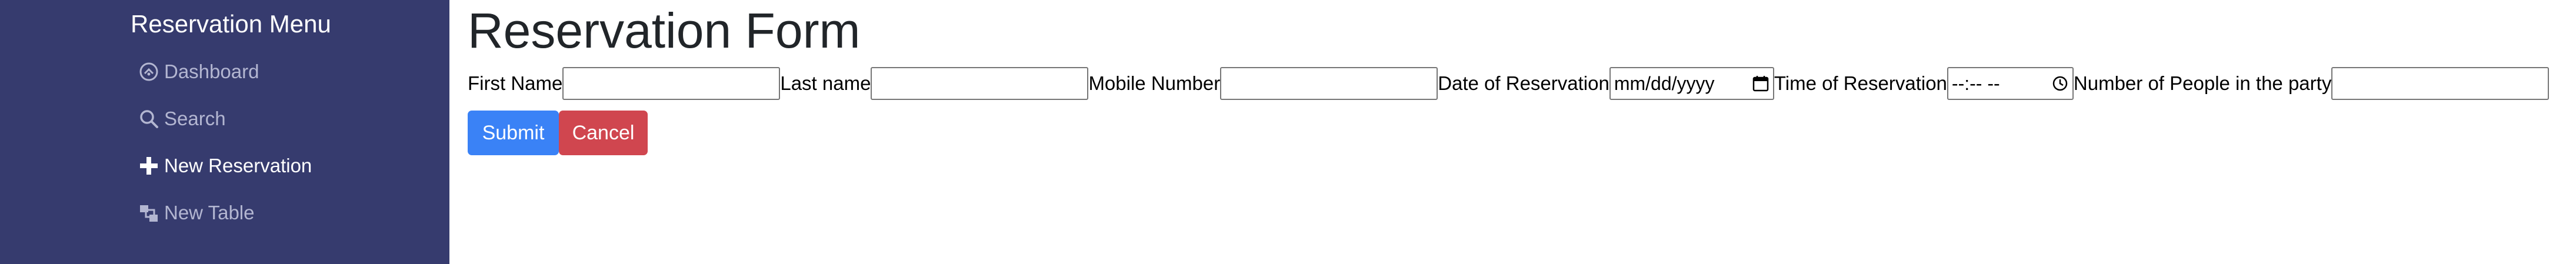  What do you see at coordinates (2202, 83) in the screenshot?
I see `party-size-label: Number of People in the party` at bounding box center [2202, 83].